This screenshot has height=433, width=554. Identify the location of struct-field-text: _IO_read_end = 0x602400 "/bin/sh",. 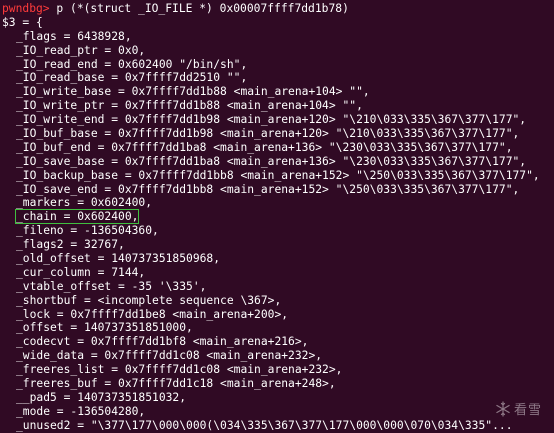
(132, 64).